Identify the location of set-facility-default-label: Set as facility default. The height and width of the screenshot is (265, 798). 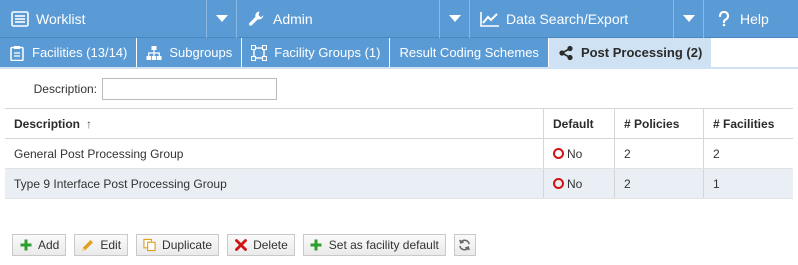
(383, 245).